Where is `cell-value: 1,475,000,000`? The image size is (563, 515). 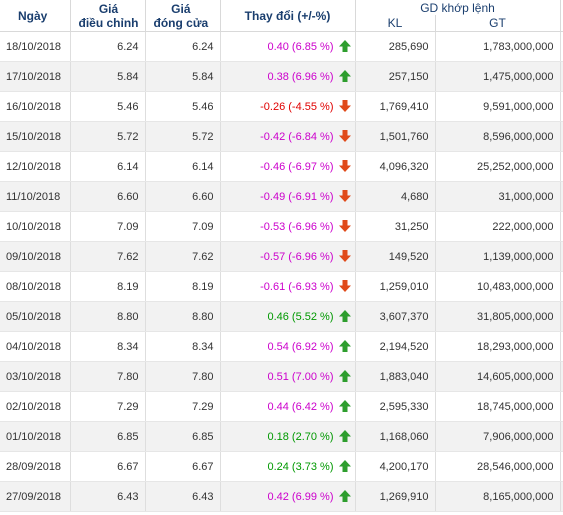 cell-value: 1,475,000,000 is located at coordinates (498, 76).